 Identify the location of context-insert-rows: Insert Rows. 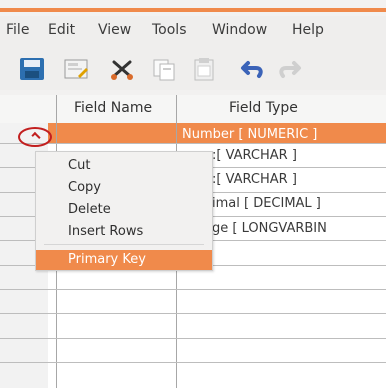
(105, 231).